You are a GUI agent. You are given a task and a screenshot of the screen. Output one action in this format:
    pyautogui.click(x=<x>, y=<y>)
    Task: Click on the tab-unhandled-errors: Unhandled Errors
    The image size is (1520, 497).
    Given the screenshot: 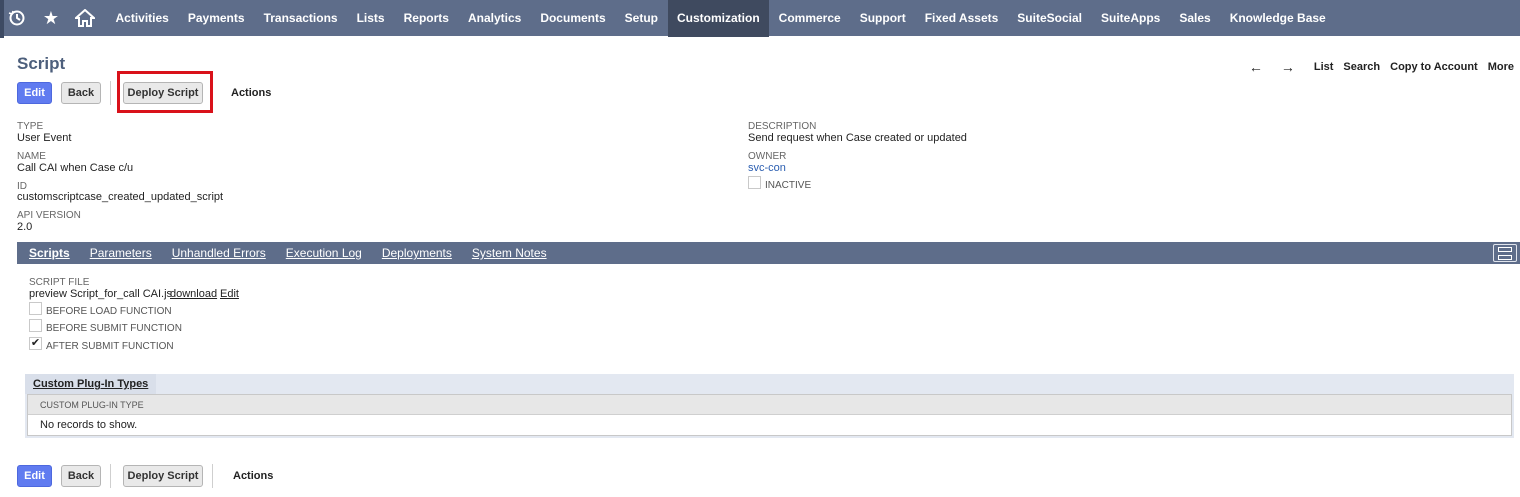 What is the action you would take?
    pyautogui.click(x=219, y=253)
    